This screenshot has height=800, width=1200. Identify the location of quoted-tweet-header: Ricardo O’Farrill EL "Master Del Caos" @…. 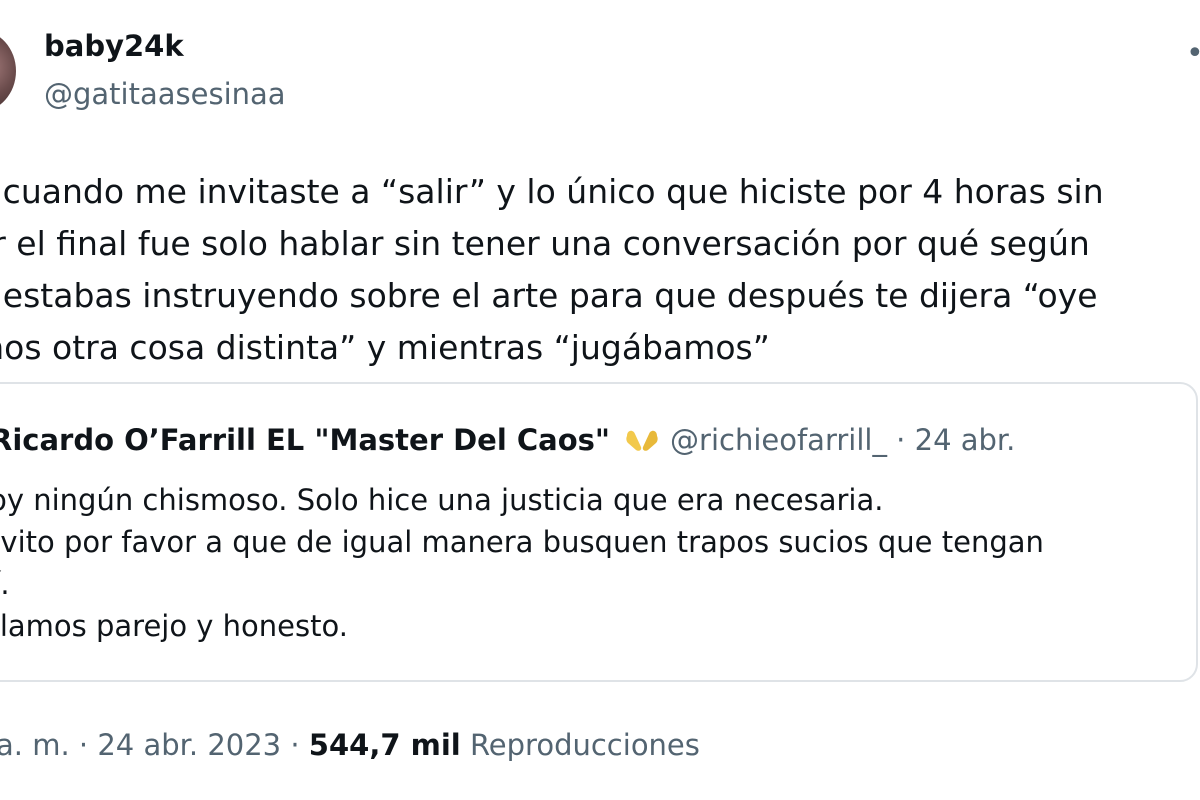
(507, 440).